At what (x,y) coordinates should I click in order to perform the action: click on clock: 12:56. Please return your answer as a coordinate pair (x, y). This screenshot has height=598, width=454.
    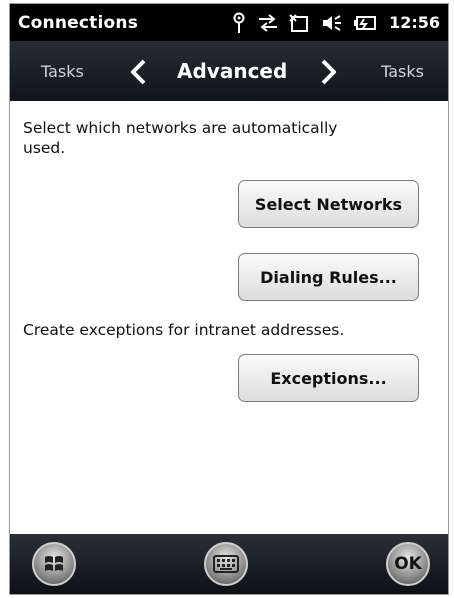
    Looking at the image, I should click on (414, 22).